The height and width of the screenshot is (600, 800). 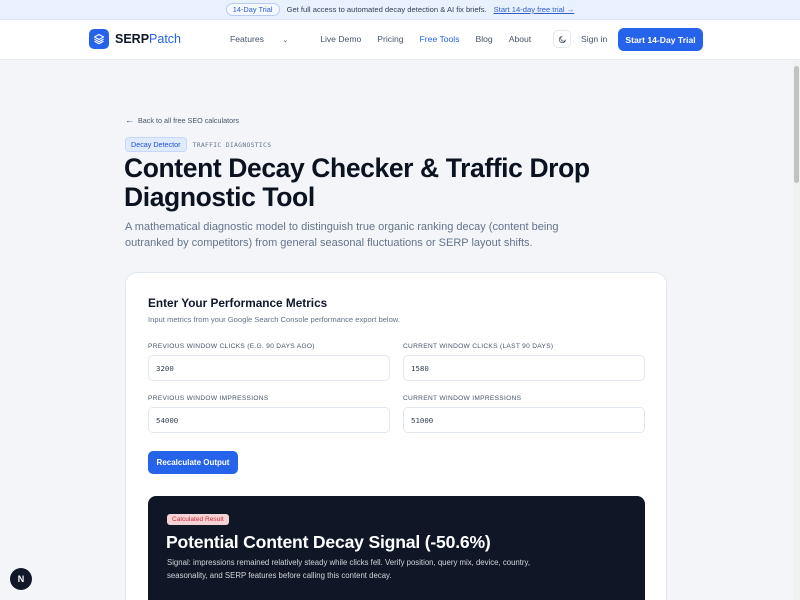 What do you see at coordinates (189, 120) in the screenshot?
I see `back-link-label: Back to all free SEO calculators` at bounding box center [189, 120].